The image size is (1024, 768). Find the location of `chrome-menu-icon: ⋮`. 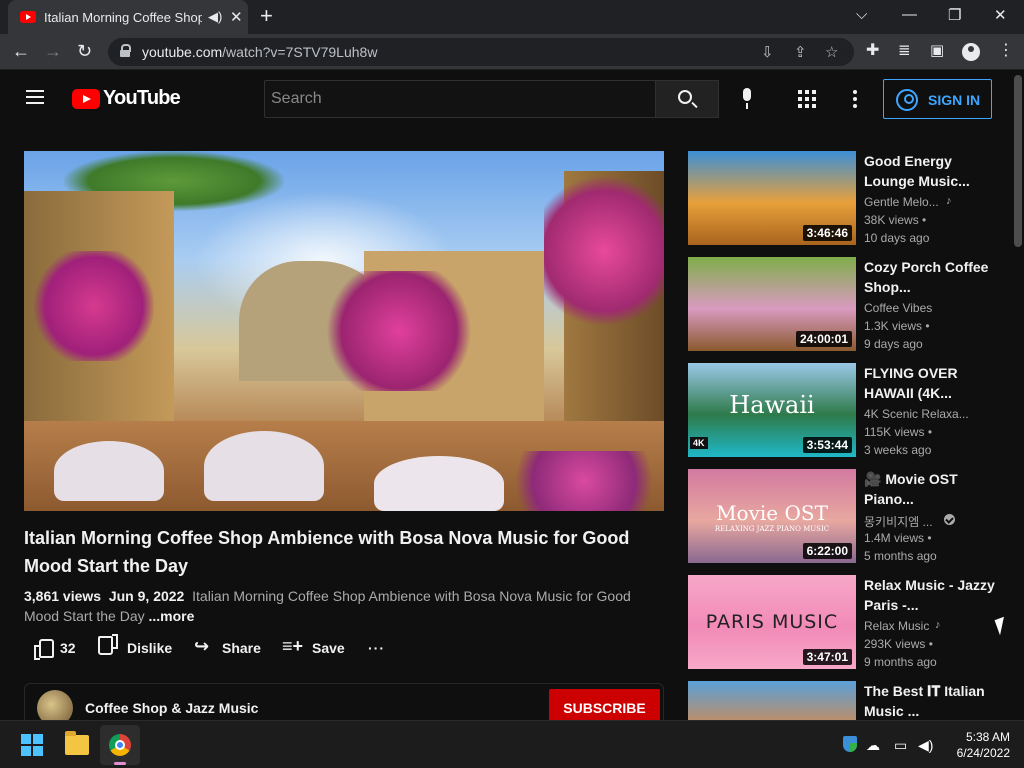

chrome-menu-icon: ⋮ is located at coordinates (1006, 51).